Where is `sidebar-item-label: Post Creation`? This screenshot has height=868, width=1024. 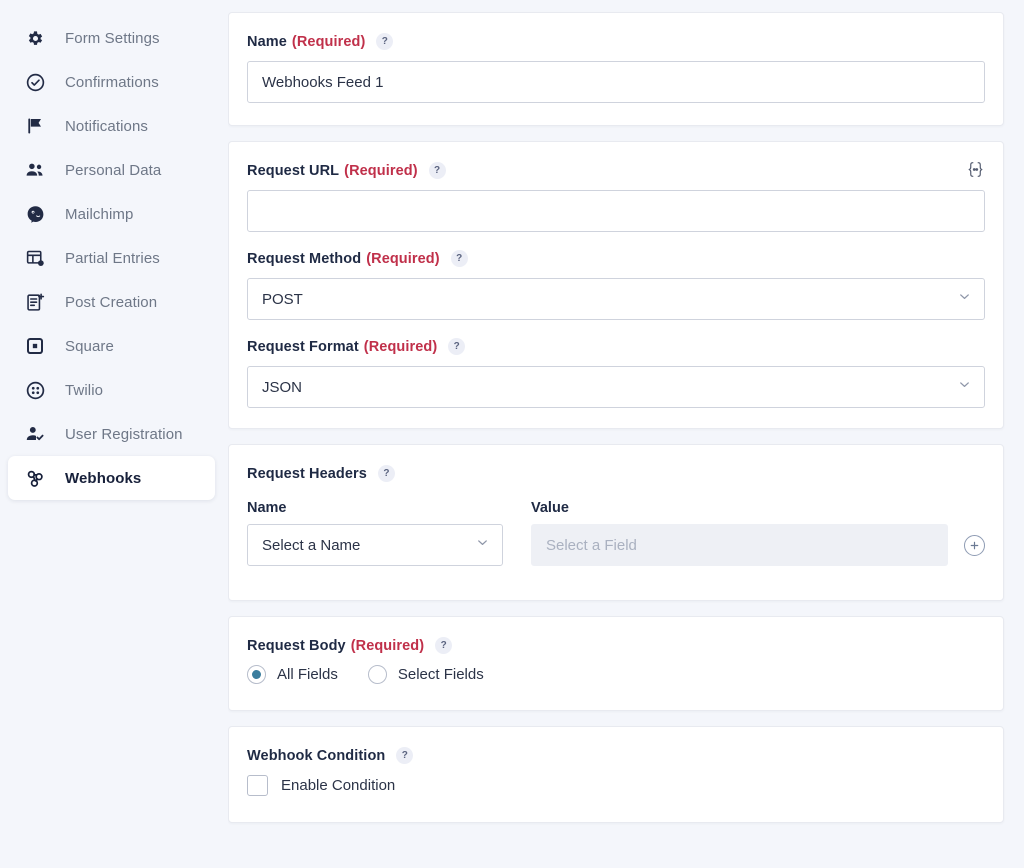 sidebar-item-label: Post Creation is located at coordinates (111, 302).